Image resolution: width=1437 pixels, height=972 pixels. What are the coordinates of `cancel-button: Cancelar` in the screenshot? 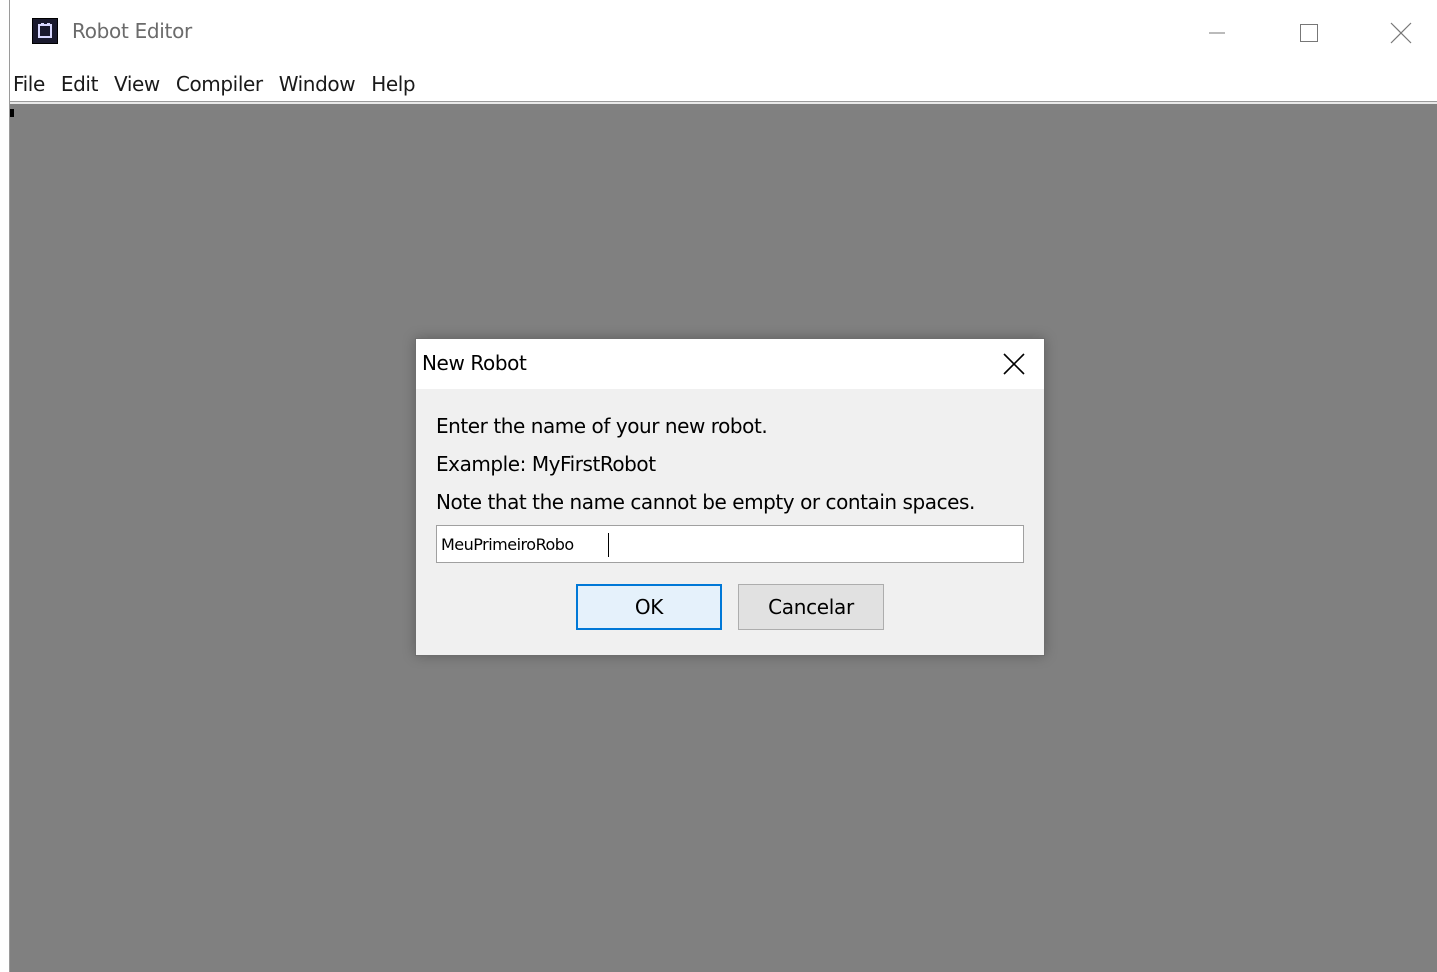 It's located at (811, 607).